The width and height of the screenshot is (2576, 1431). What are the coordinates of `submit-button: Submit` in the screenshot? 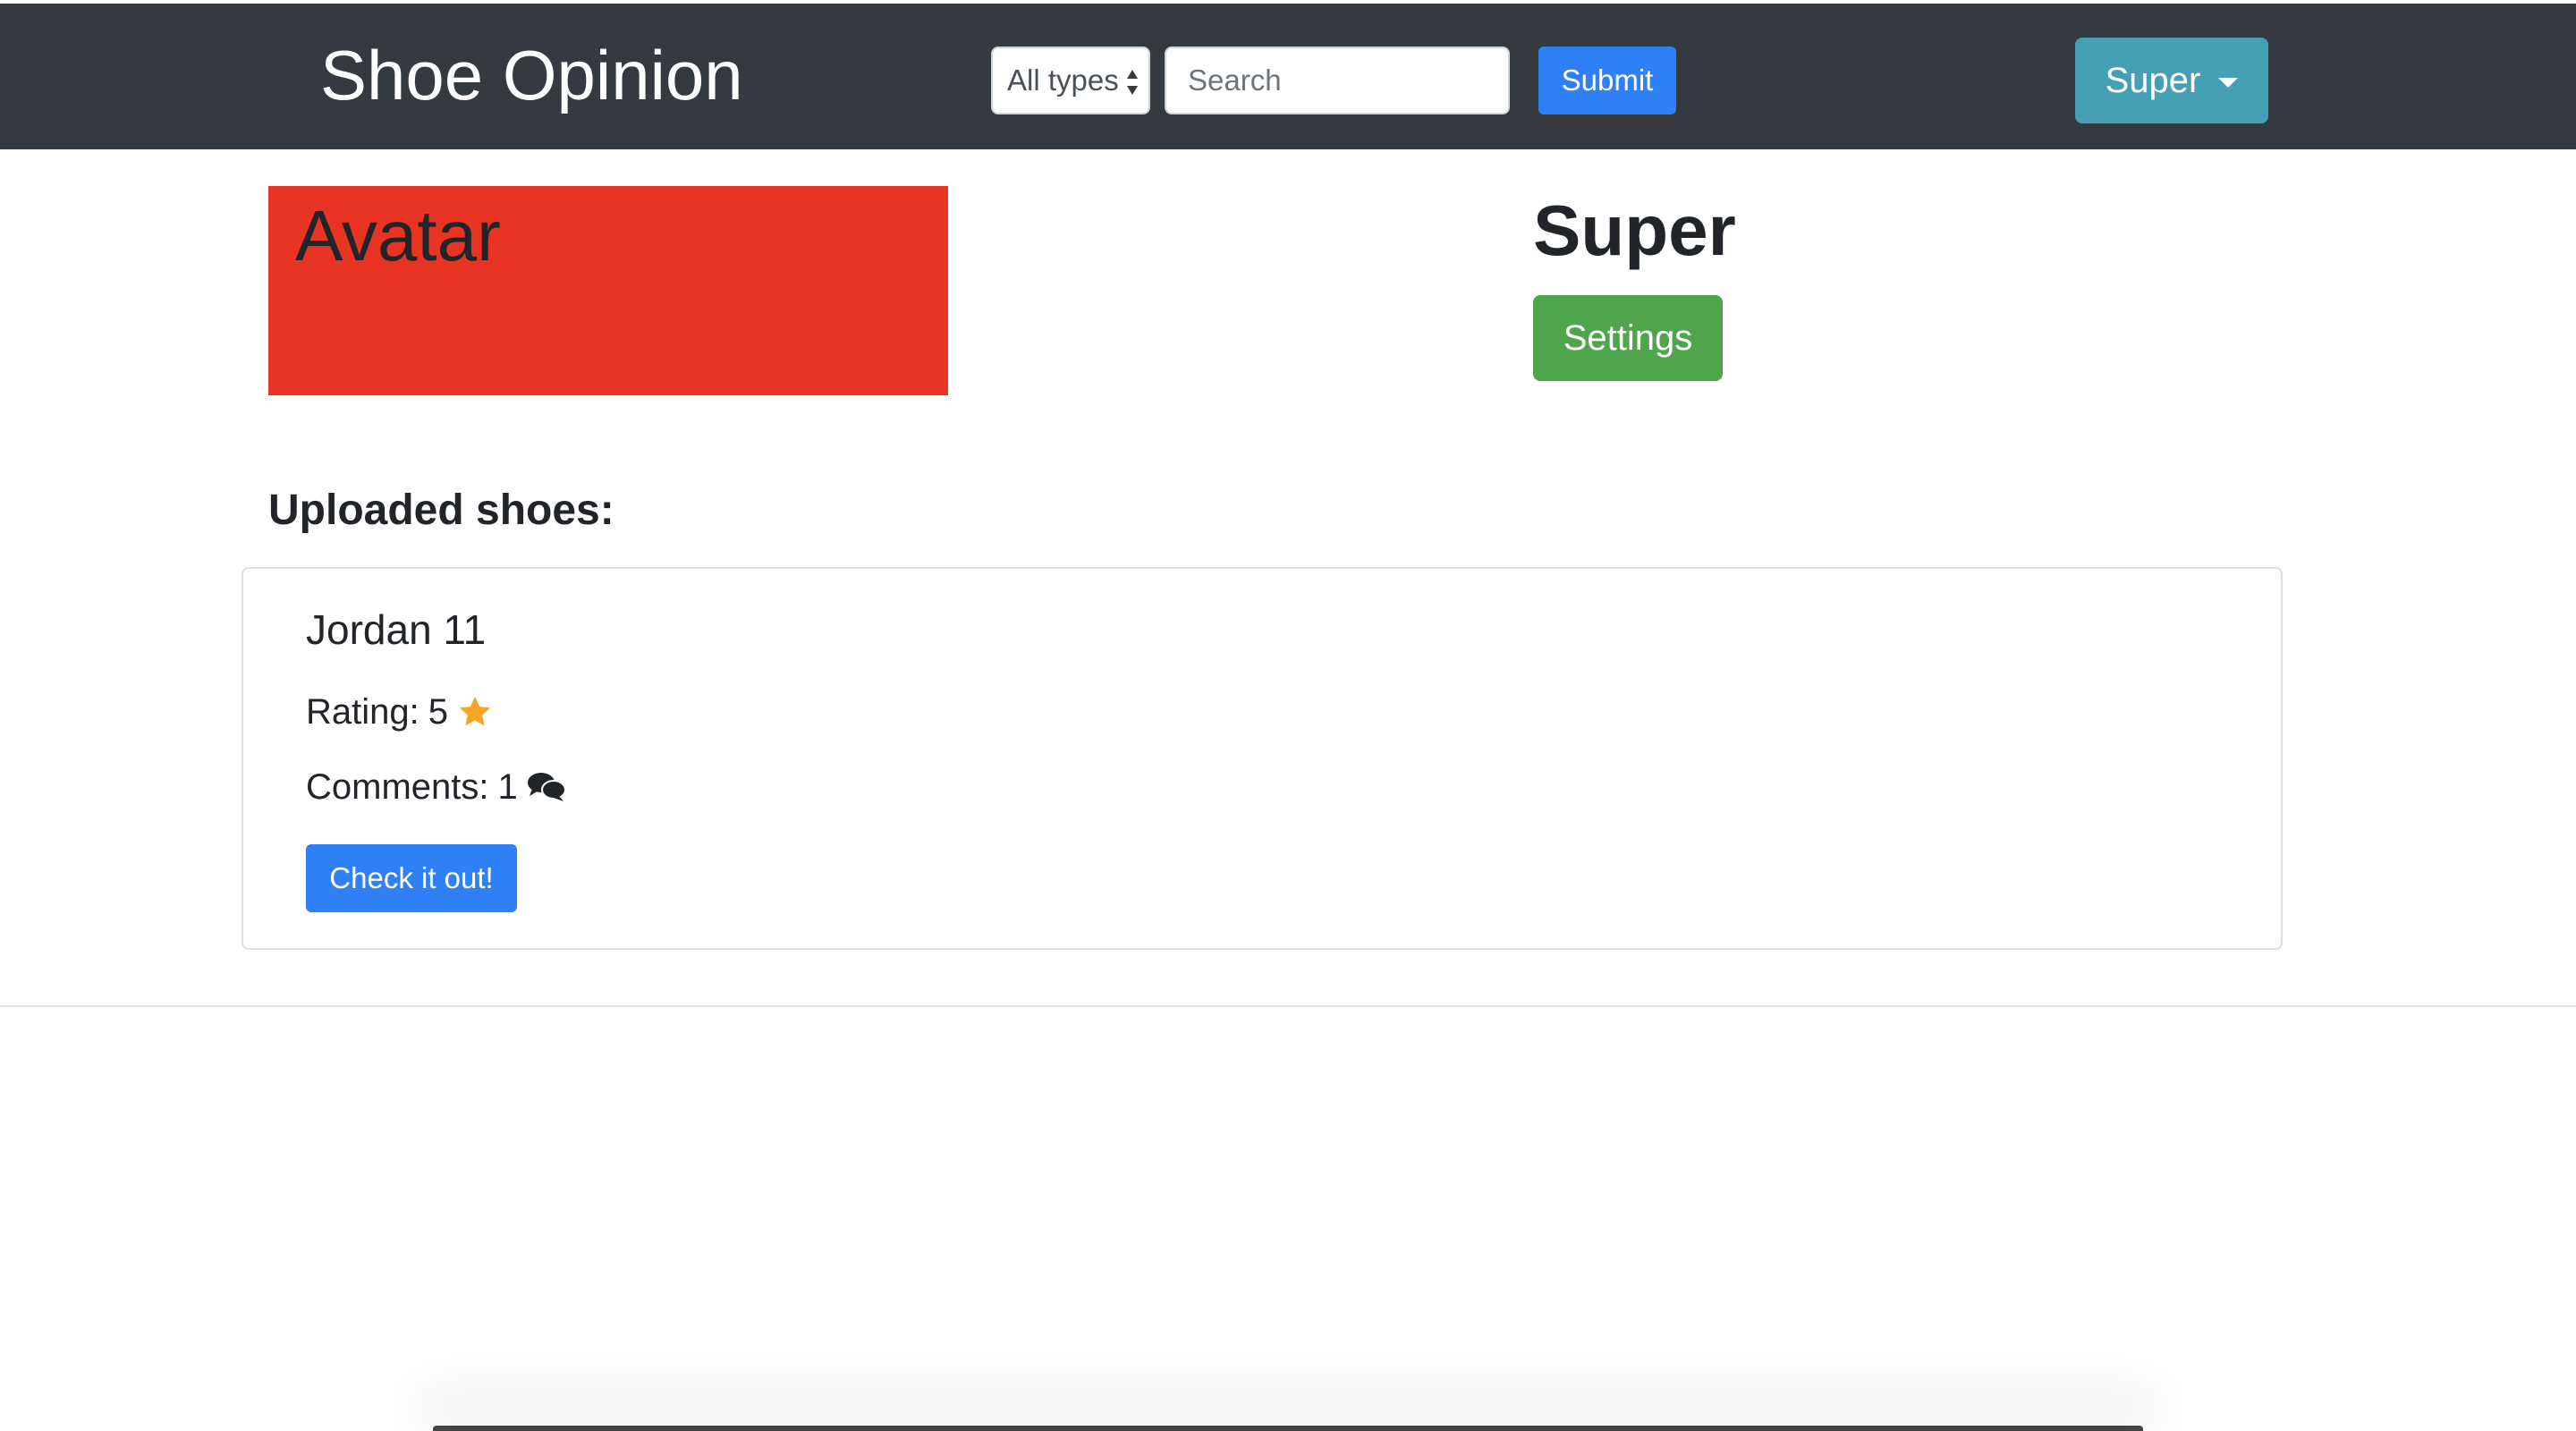 It's located at (1607, 80).